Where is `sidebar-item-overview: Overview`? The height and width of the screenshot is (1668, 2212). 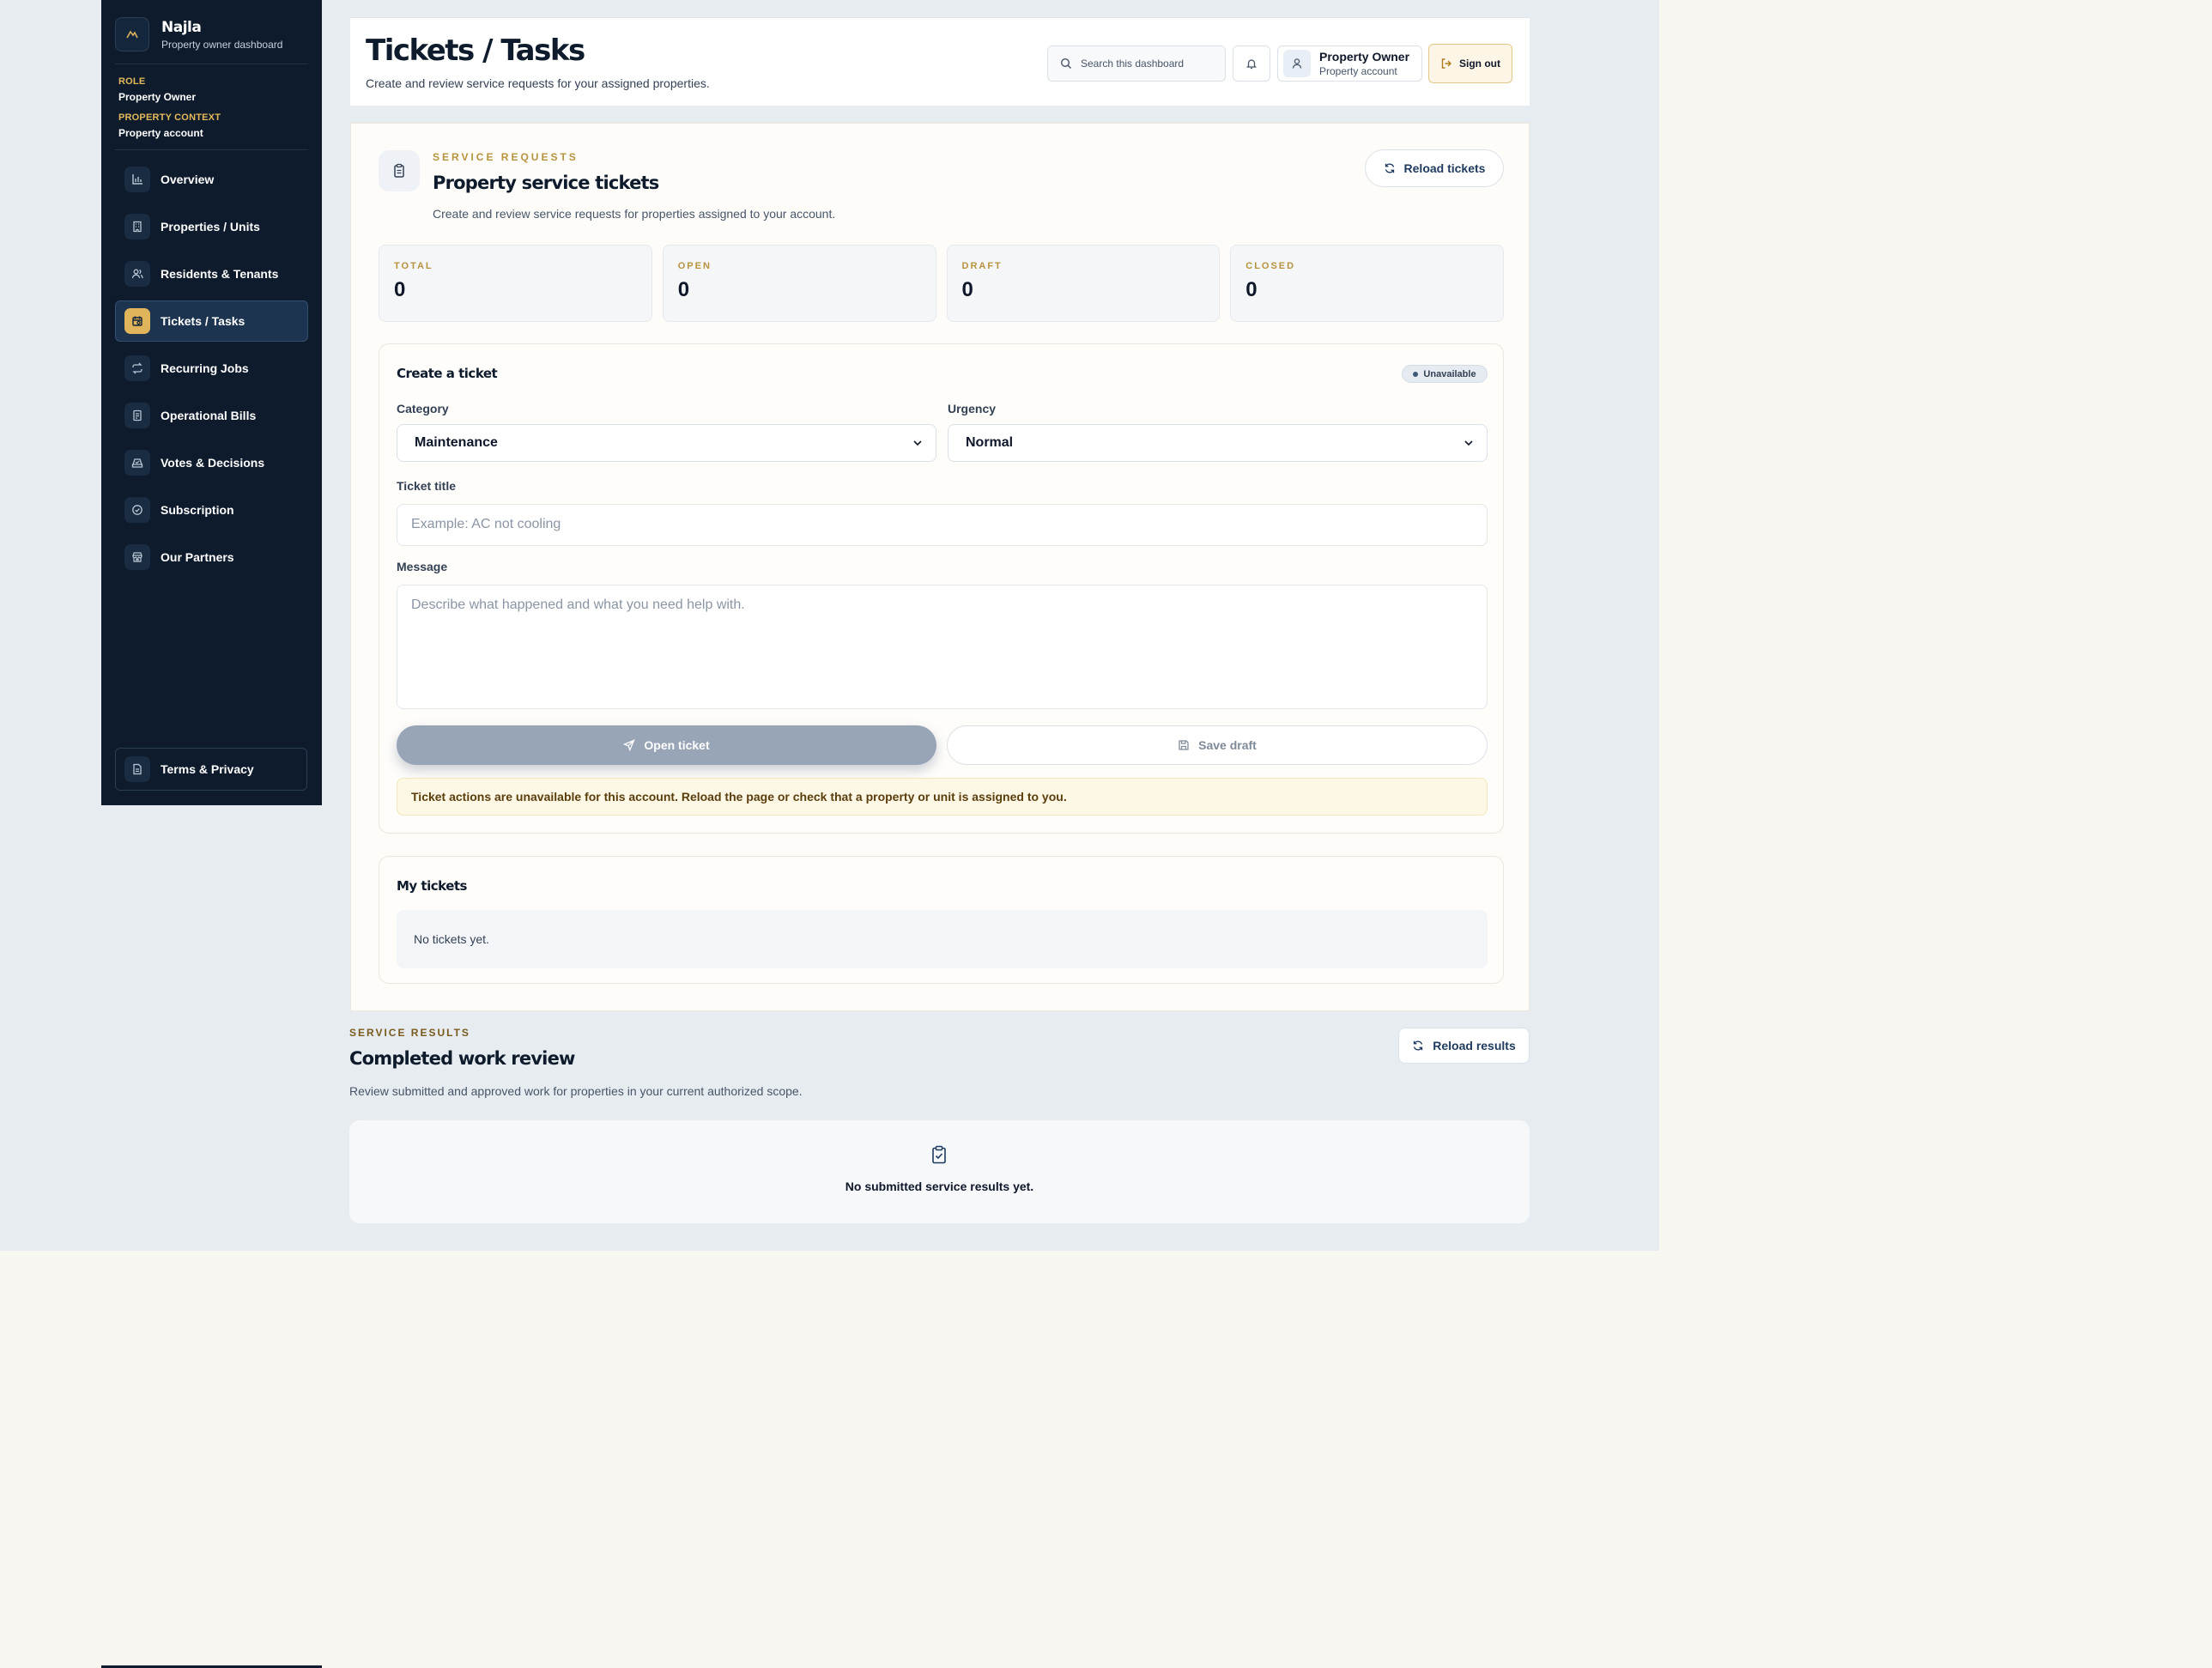 sidebar-item-overview: Overview is located at coordinates (211, 179).